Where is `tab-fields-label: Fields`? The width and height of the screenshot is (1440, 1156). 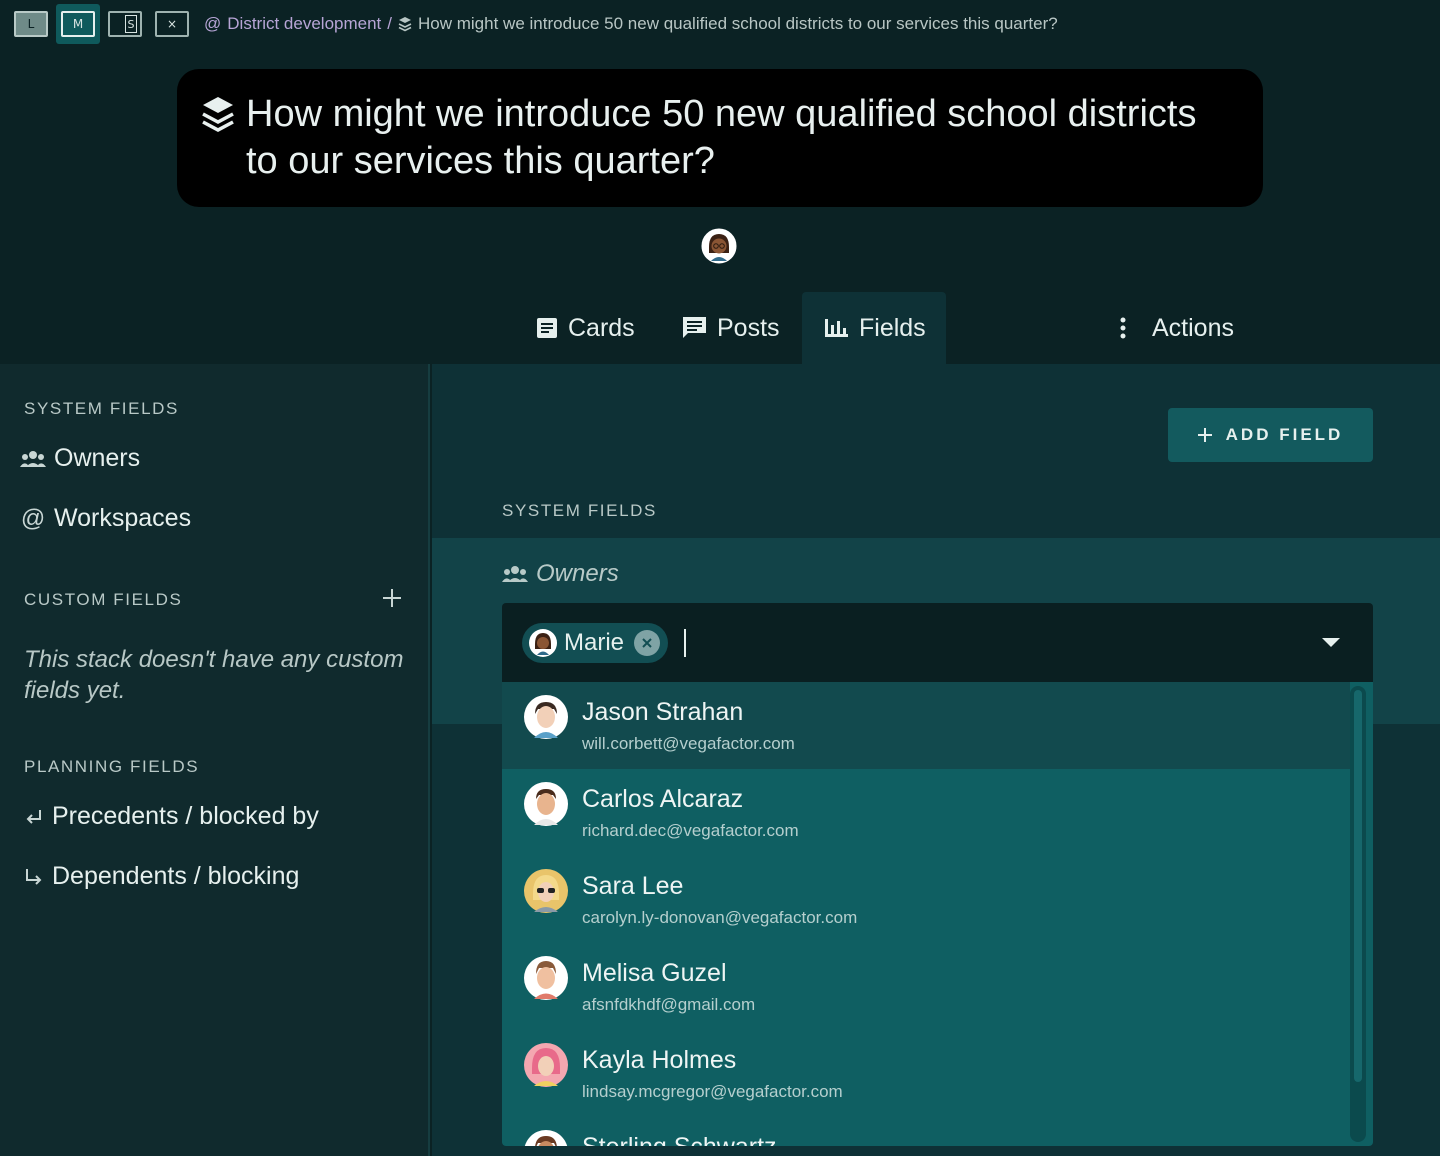 tab-fields-label: Fields is located at coordinates (892, 327).